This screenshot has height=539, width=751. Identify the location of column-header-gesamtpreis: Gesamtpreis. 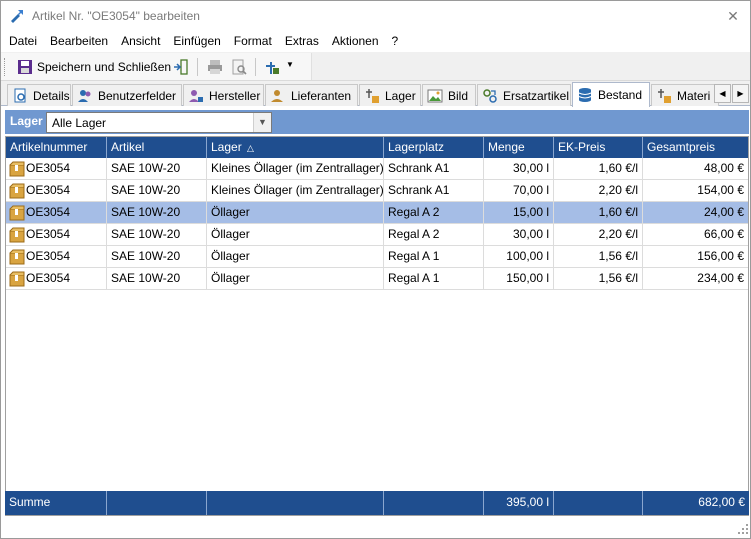
(695, 147).